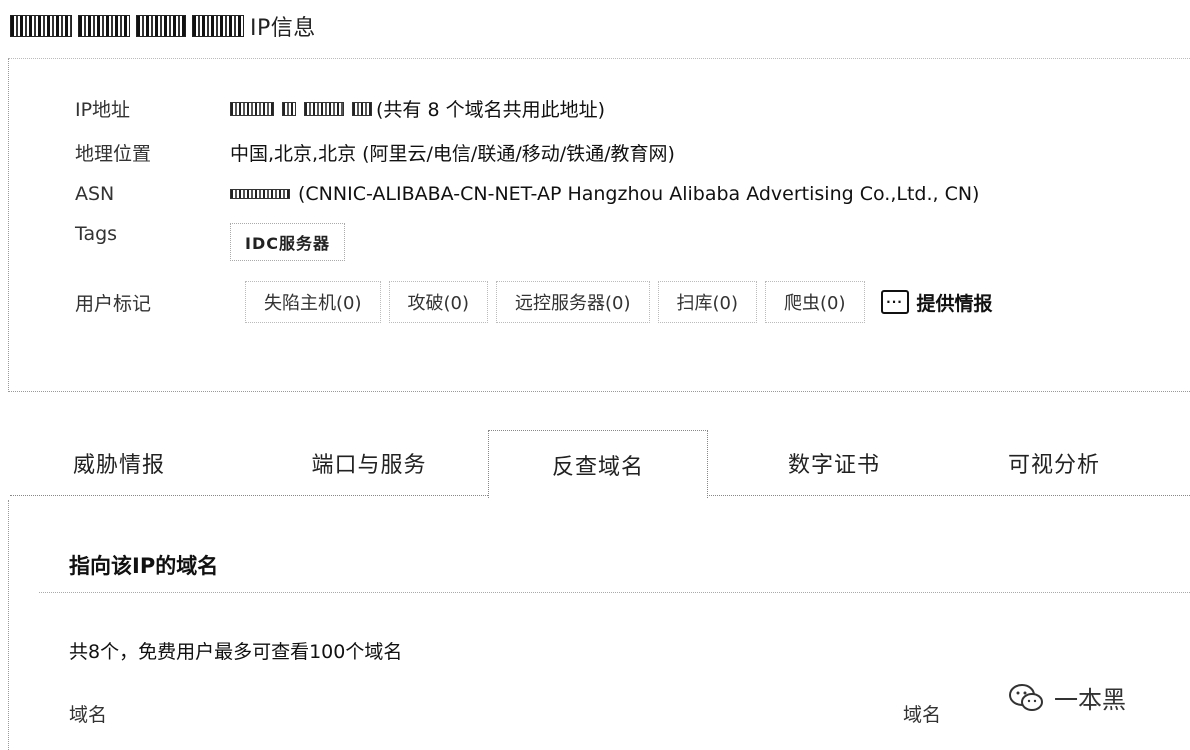  Describe the element at coordinates (113, 303) in the screenshot. I see `user-marks-label: 用户标记` at that location.